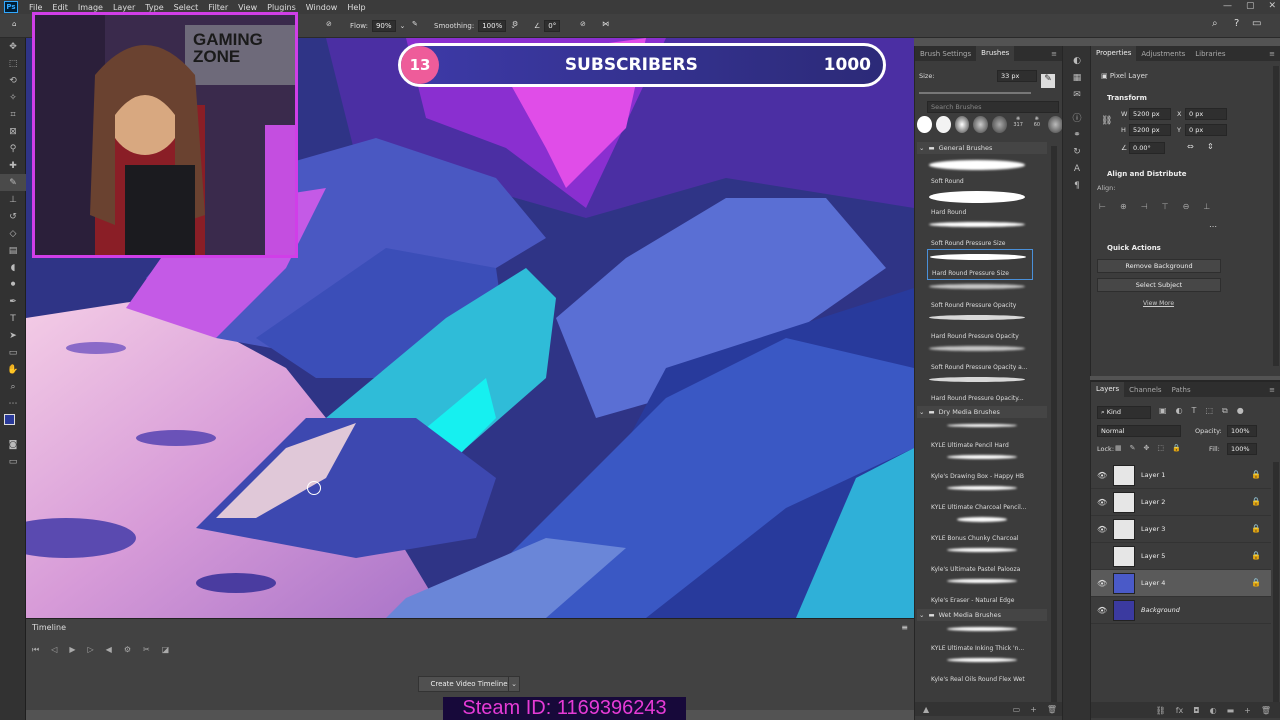 The image size is (1280, 720). I want to click on brush-item: Kyle's Drawing Box - Happy HB, so click(980, 466).